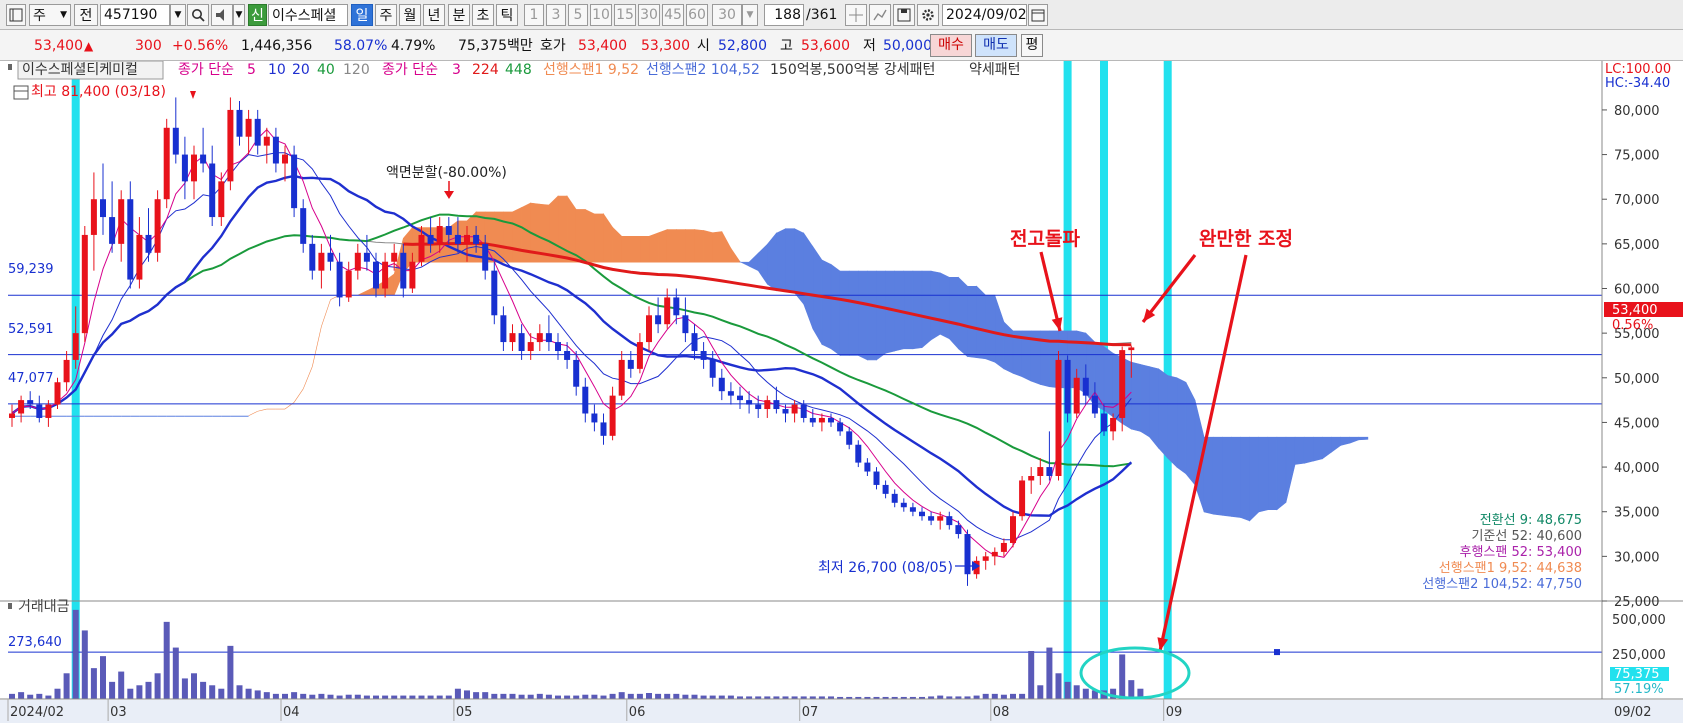 This screenshot has width=1683, height=723. I want to click on period-day: 일, so click(362, 15).